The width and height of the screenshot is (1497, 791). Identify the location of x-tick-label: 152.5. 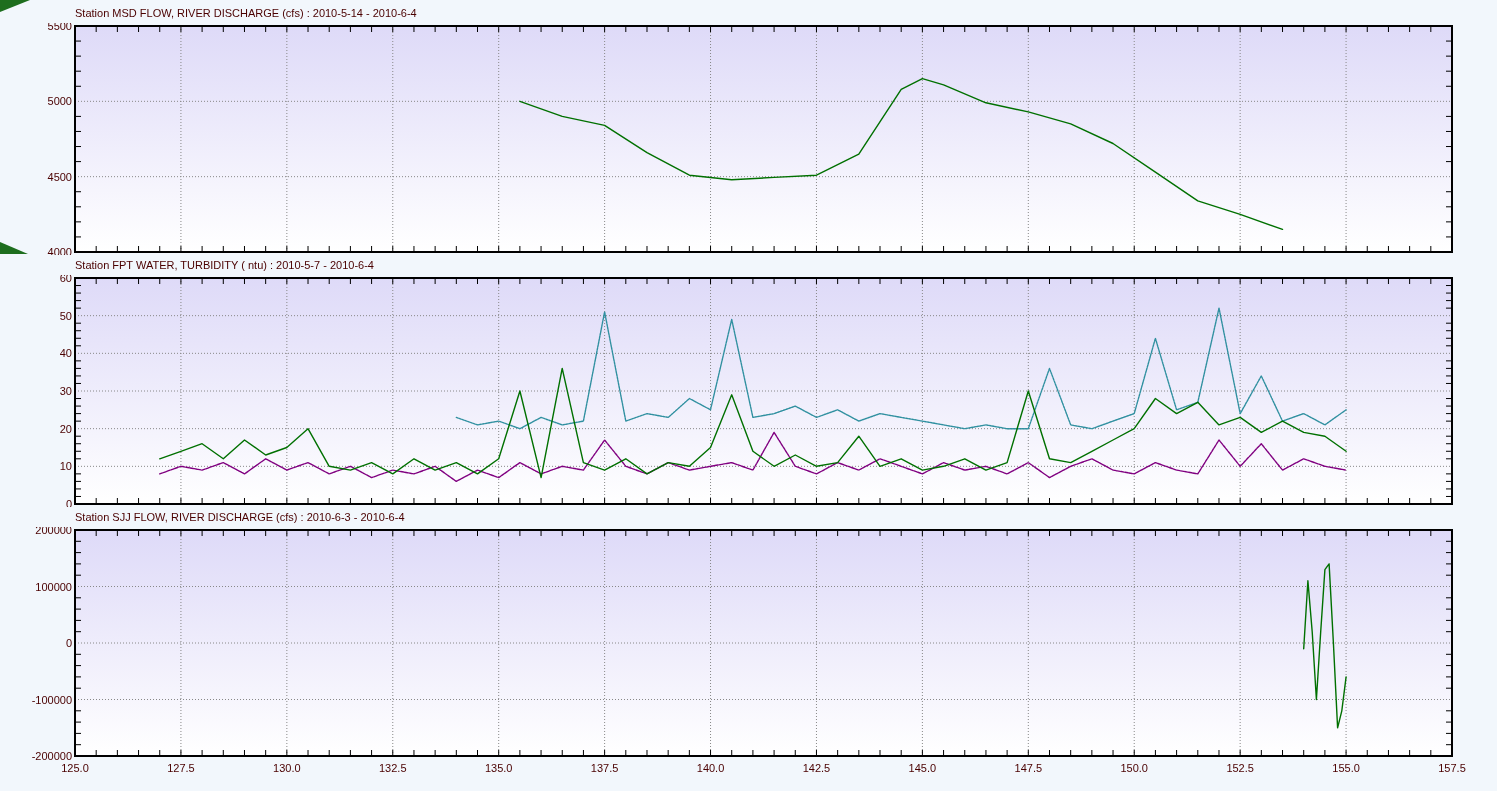
(1240, 768).